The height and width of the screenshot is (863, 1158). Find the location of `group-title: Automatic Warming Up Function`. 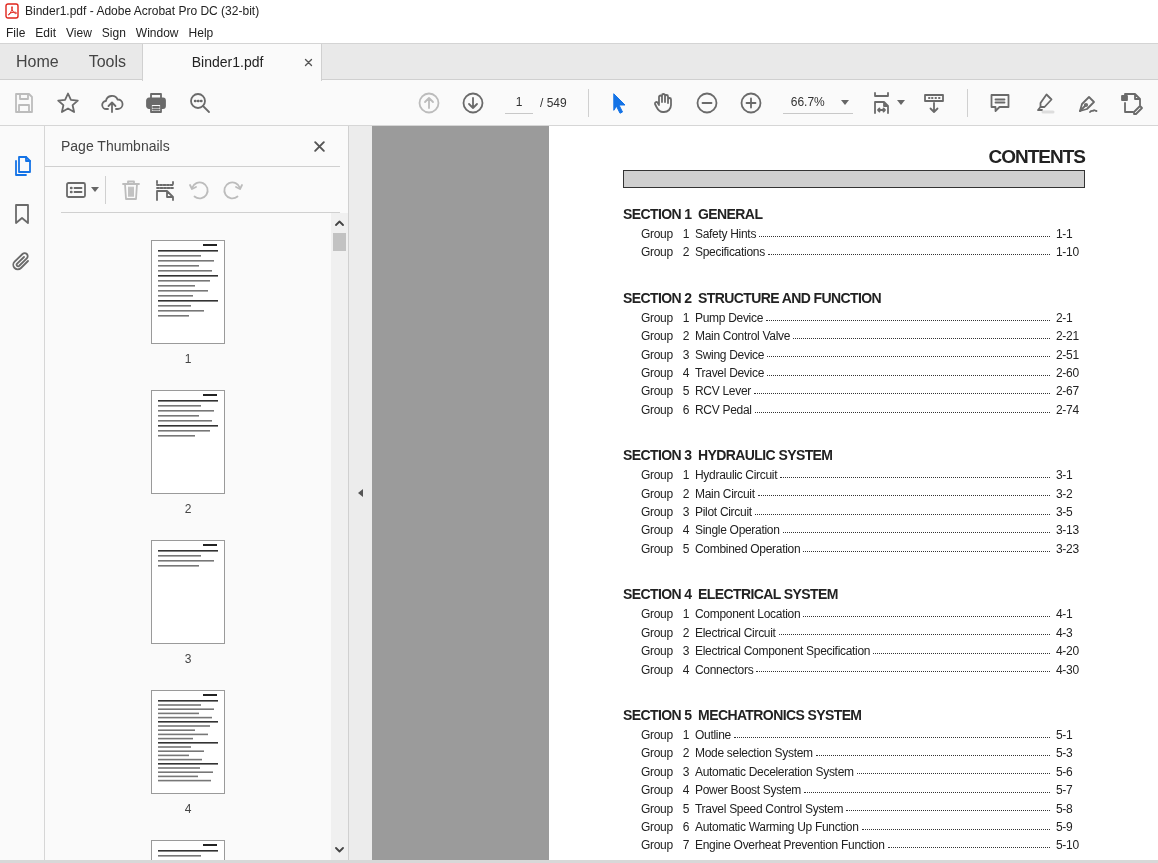

group-title: Automatic Warming Up Function is located at coordinates (777, 827).